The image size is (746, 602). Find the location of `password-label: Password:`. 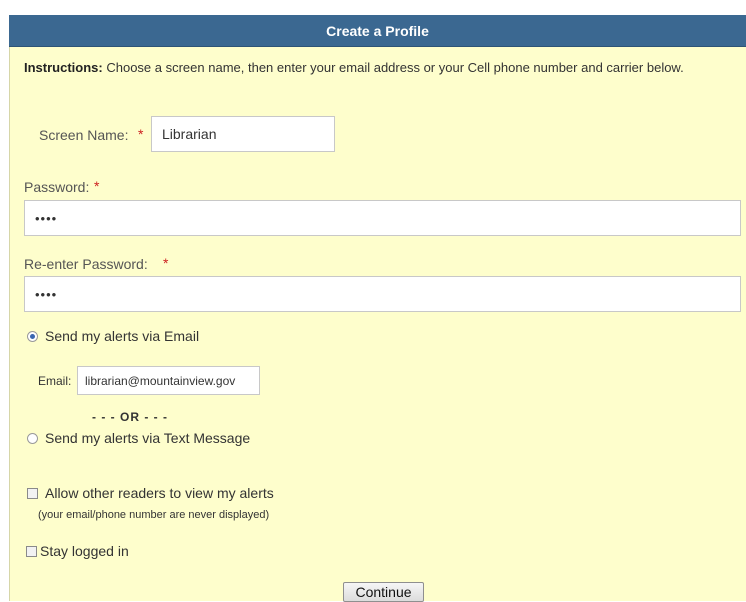

password-label: Password: is located at coordinates (57, 187).